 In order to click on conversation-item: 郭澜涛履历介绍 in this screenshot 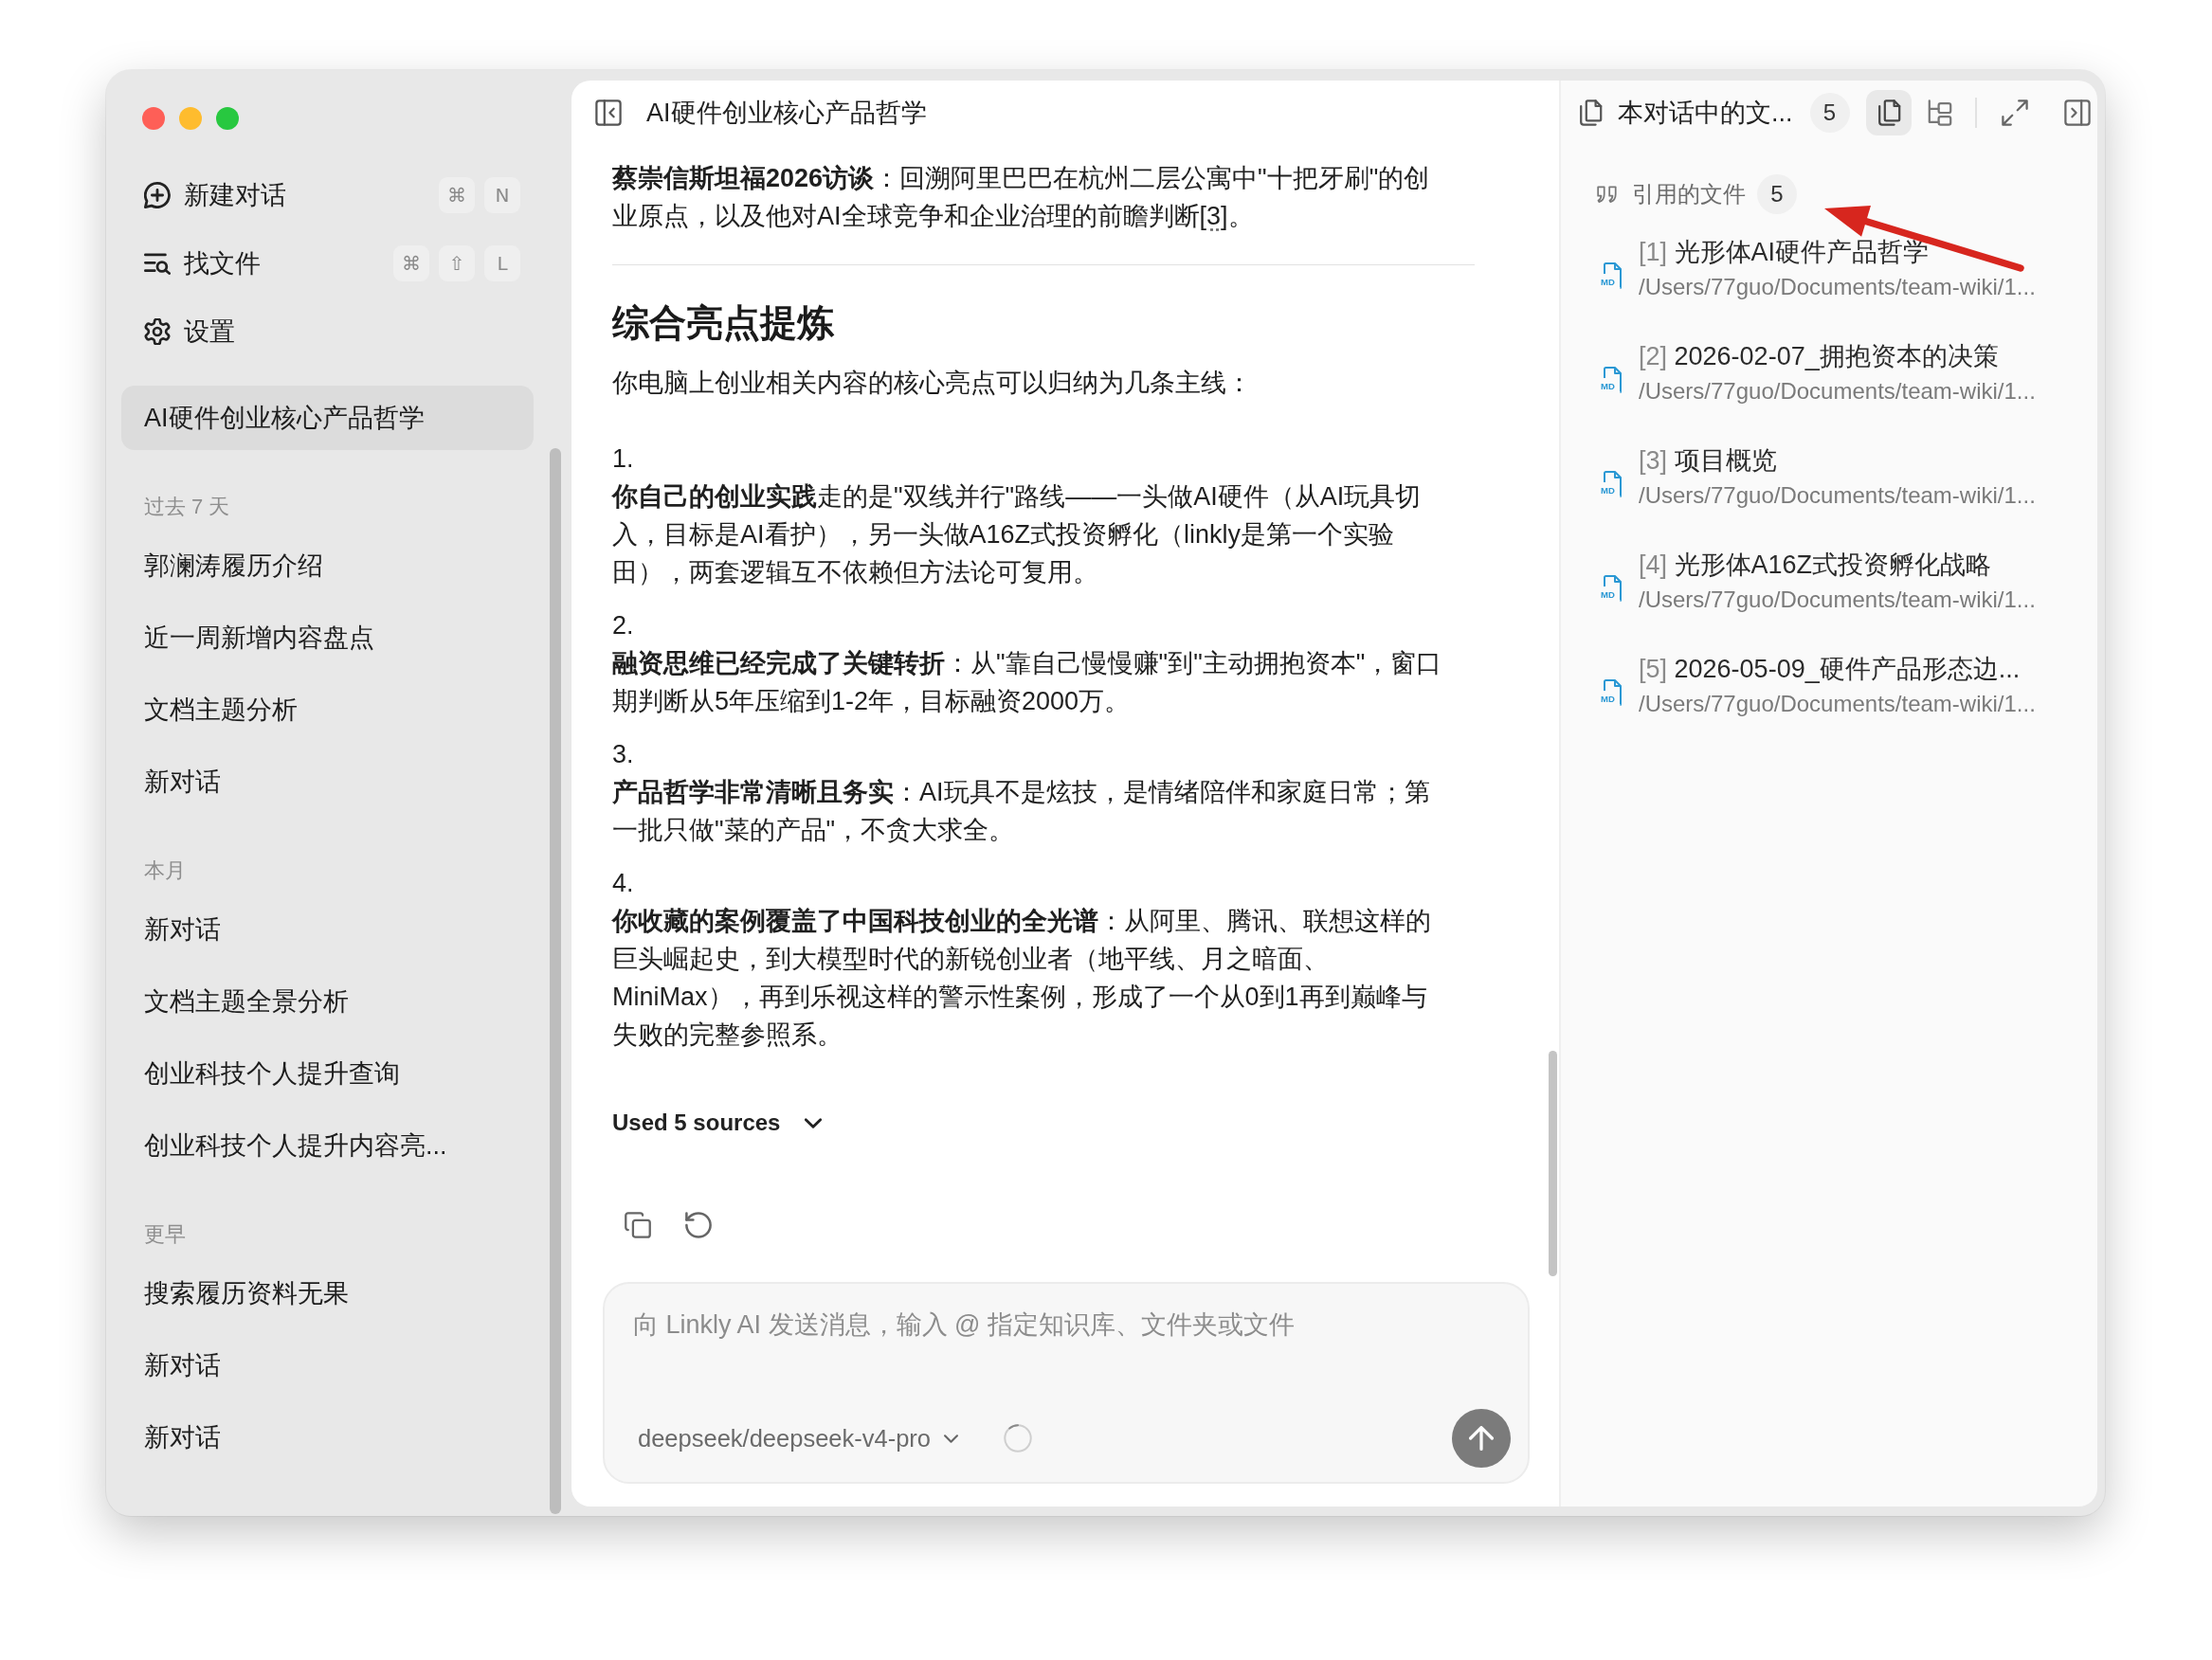, I will do `click(327, 565)`.